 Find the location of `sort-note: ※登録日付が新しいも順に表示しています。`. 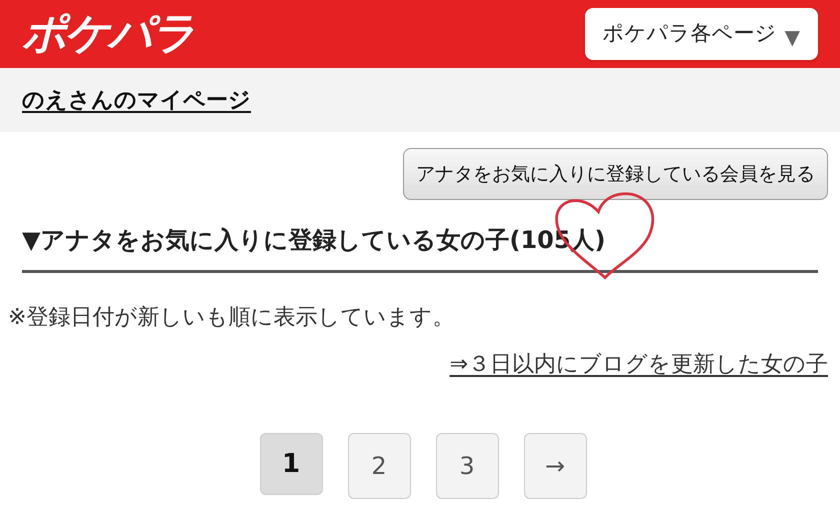

sort-note: ※登録日付が新しいも順に表示しています。 is located at coordinates (231, 318).